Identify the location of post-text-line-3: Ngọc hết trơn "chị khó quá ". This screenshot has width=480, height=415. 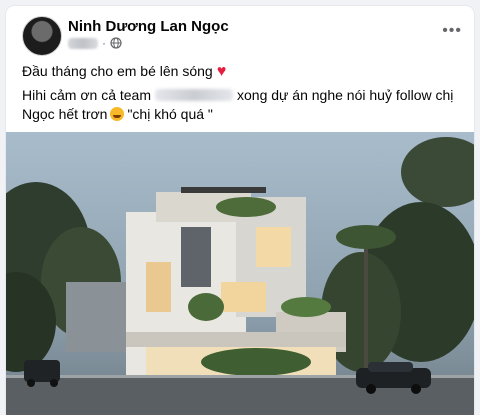
(117, 114).